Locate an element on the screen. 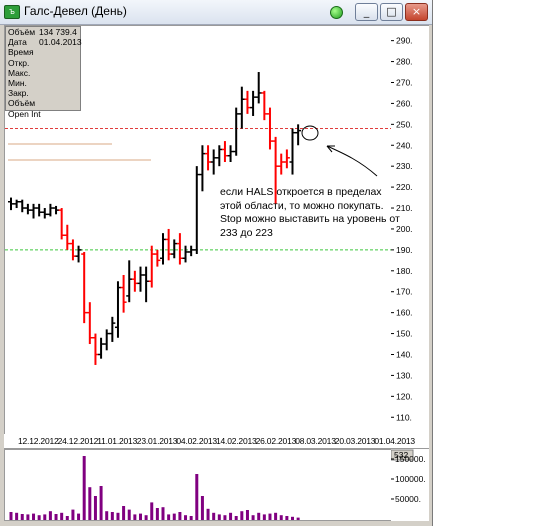 This screenshot has width=550, height=526. close-button: × is located at coordinates (416, 12).